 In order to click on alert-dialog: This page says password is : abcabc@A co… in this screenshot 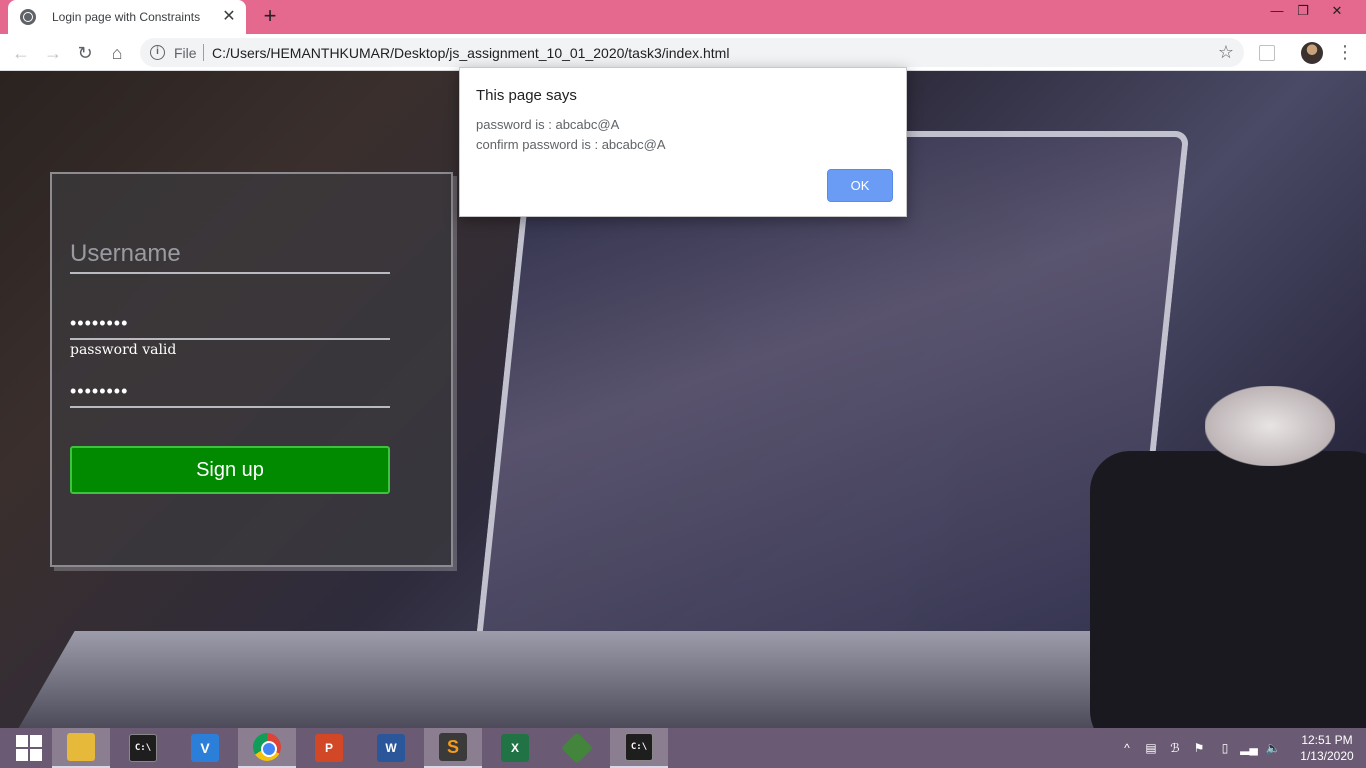, I will do `click(683, 142)`.